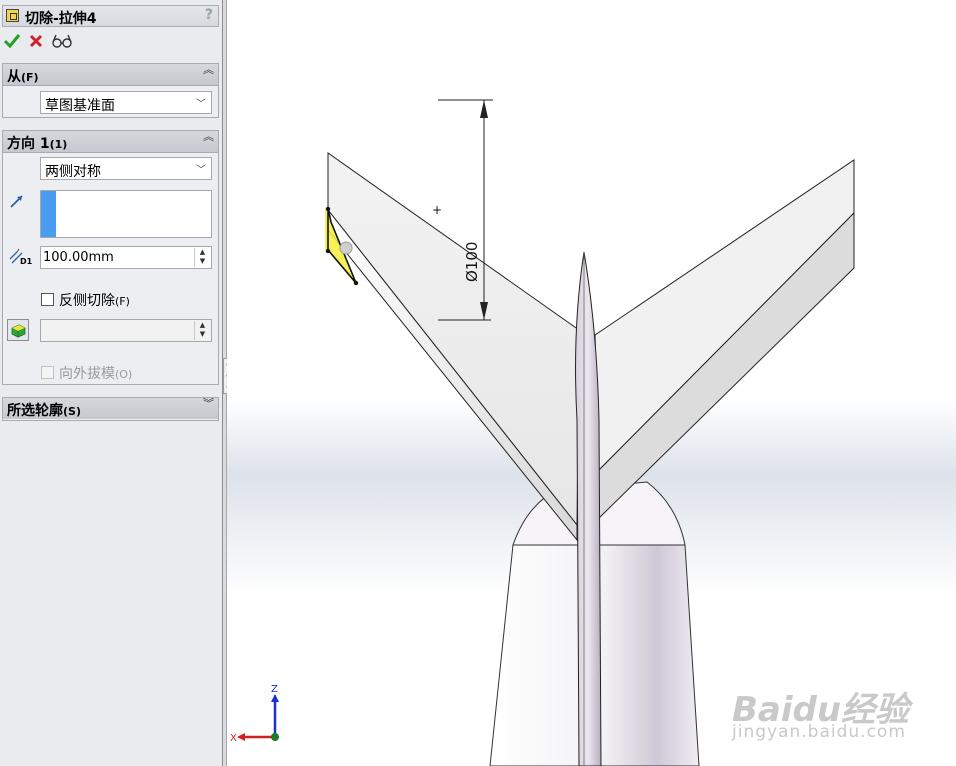 The height and width of the screenshot is (766, 956). What do you see at coordinates (48, 214) in the screenshot?
I see `selection-active-indicator` at bounding box center [48, 214].